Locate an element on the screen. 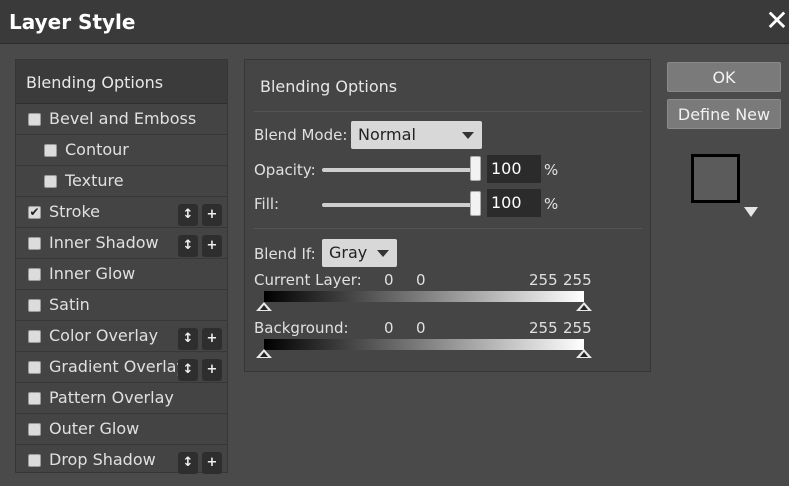  sidebar-item-bevel-and-emboss: Bevel and Emboss is located at coordinates (121, 119).